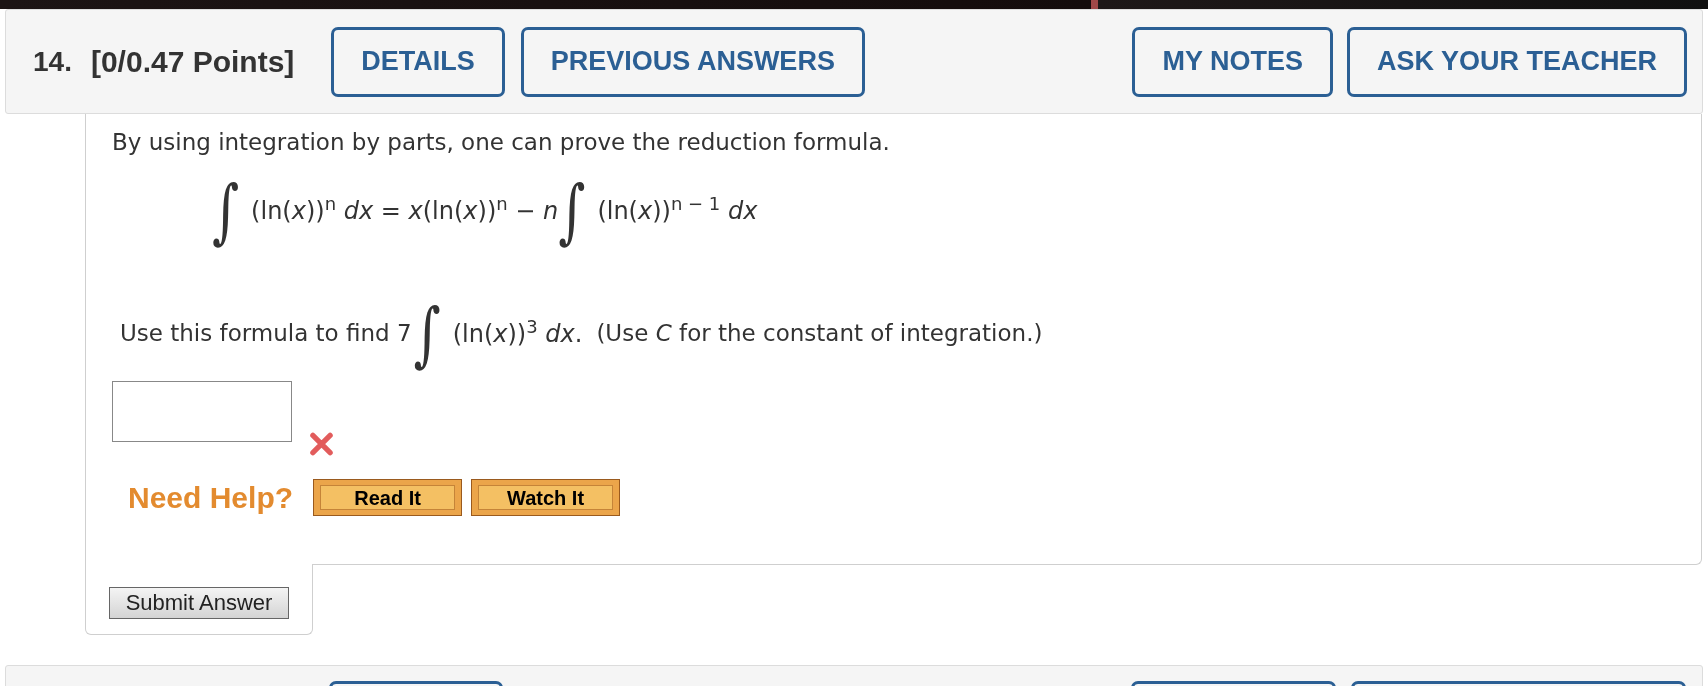 The image size is (1708, 686). Describe the element at coordinates (52, 61) in the screenshot. I see `question-number: 14.` at that location.